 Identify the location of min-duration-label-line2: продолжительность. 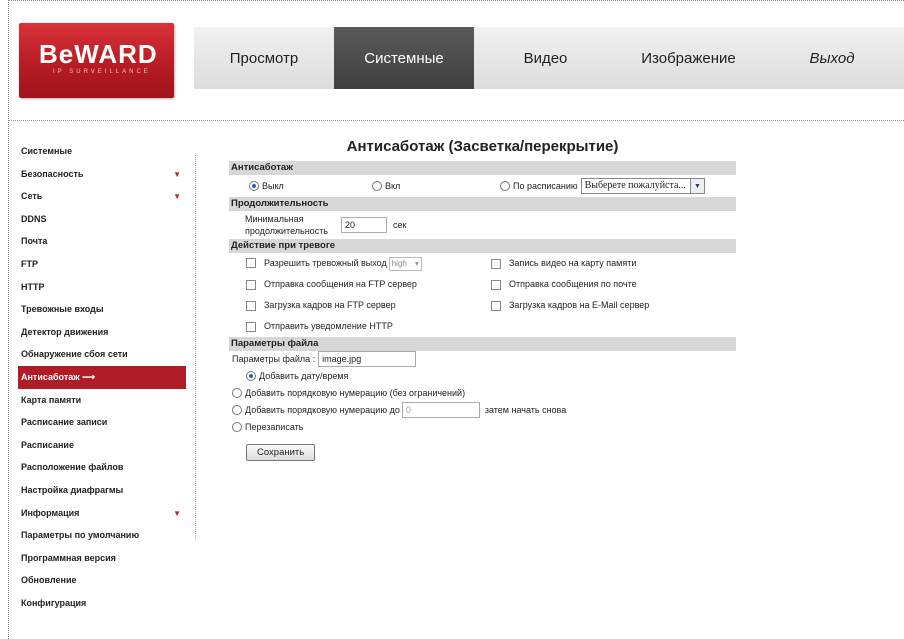
(286, 231).